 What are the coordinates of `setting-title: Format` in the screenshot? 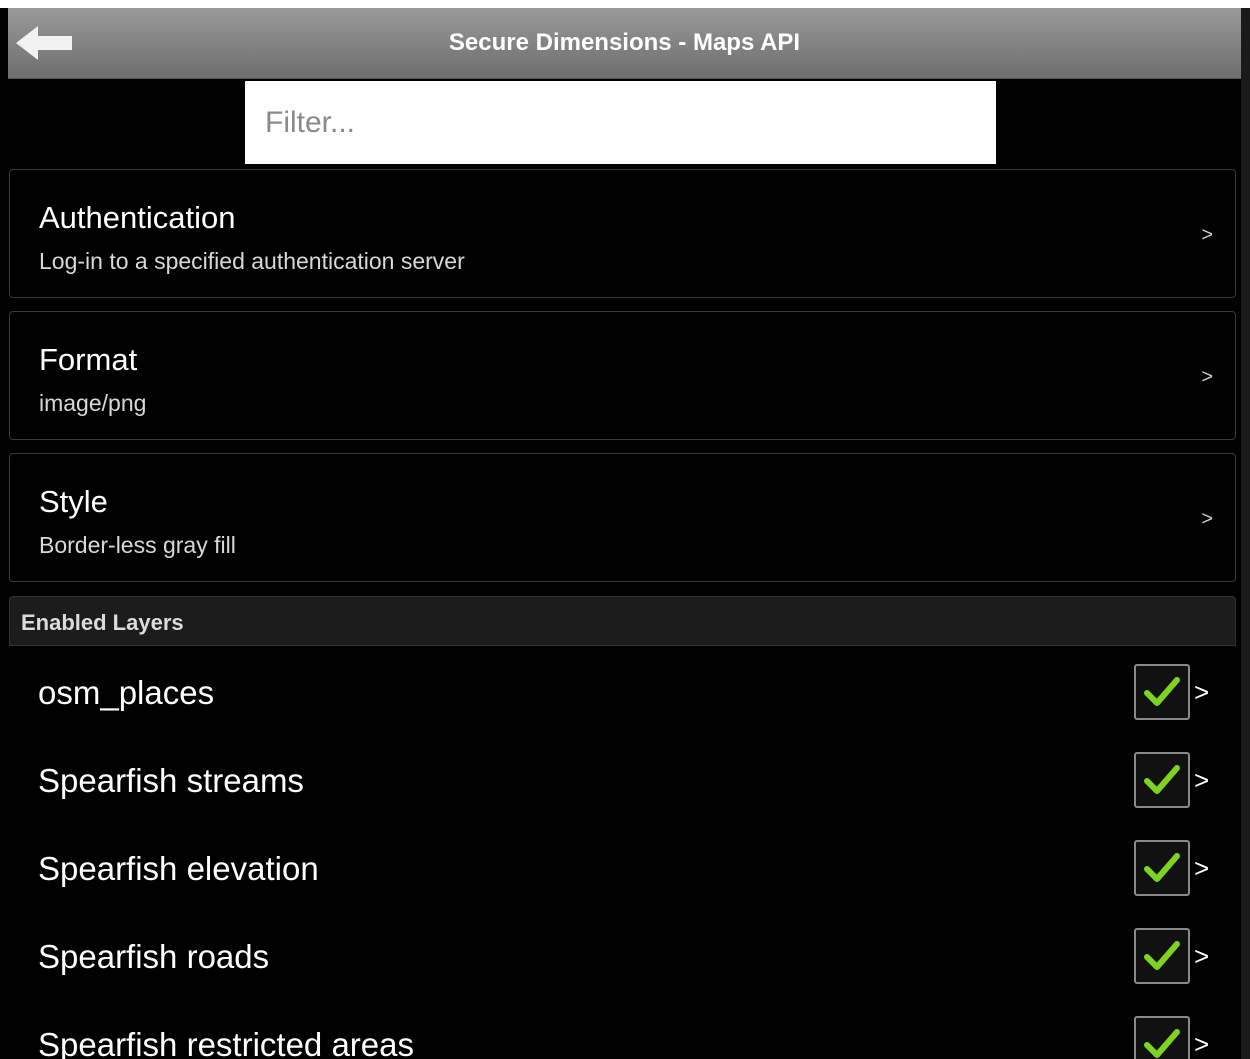 It's located at (88, 359).